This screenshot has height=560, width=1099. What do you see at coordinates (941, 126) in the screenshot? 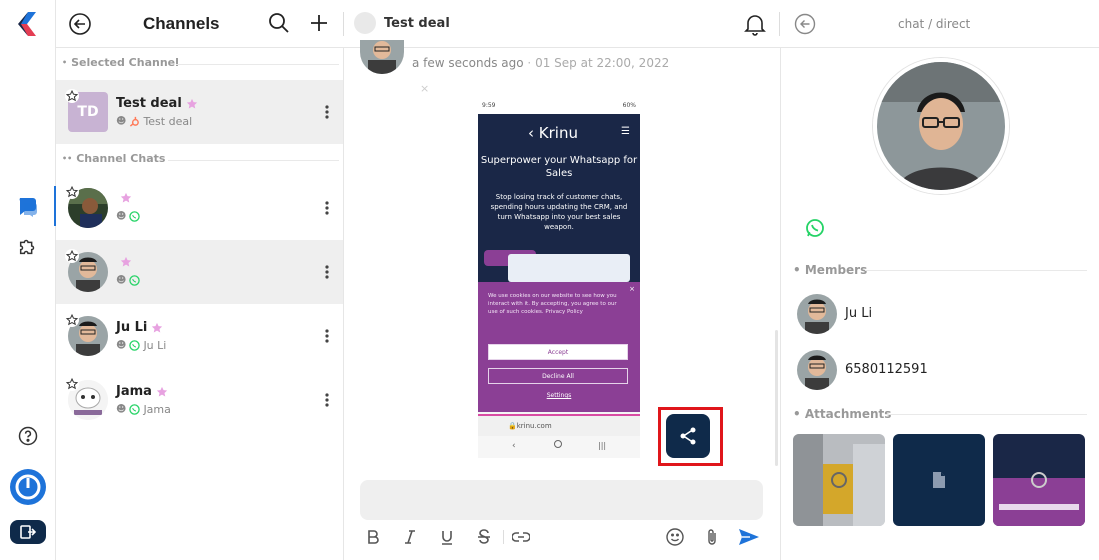
I see `contact-avatar` at bounding box center [941, 126].